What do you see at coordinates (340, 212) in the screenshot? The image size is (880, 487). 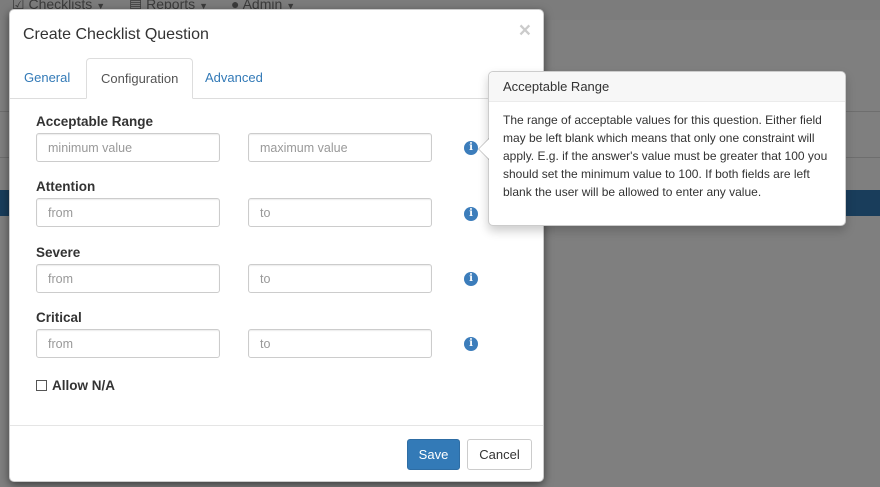 I see `attention-to-input` at bounding box center [340, 212].